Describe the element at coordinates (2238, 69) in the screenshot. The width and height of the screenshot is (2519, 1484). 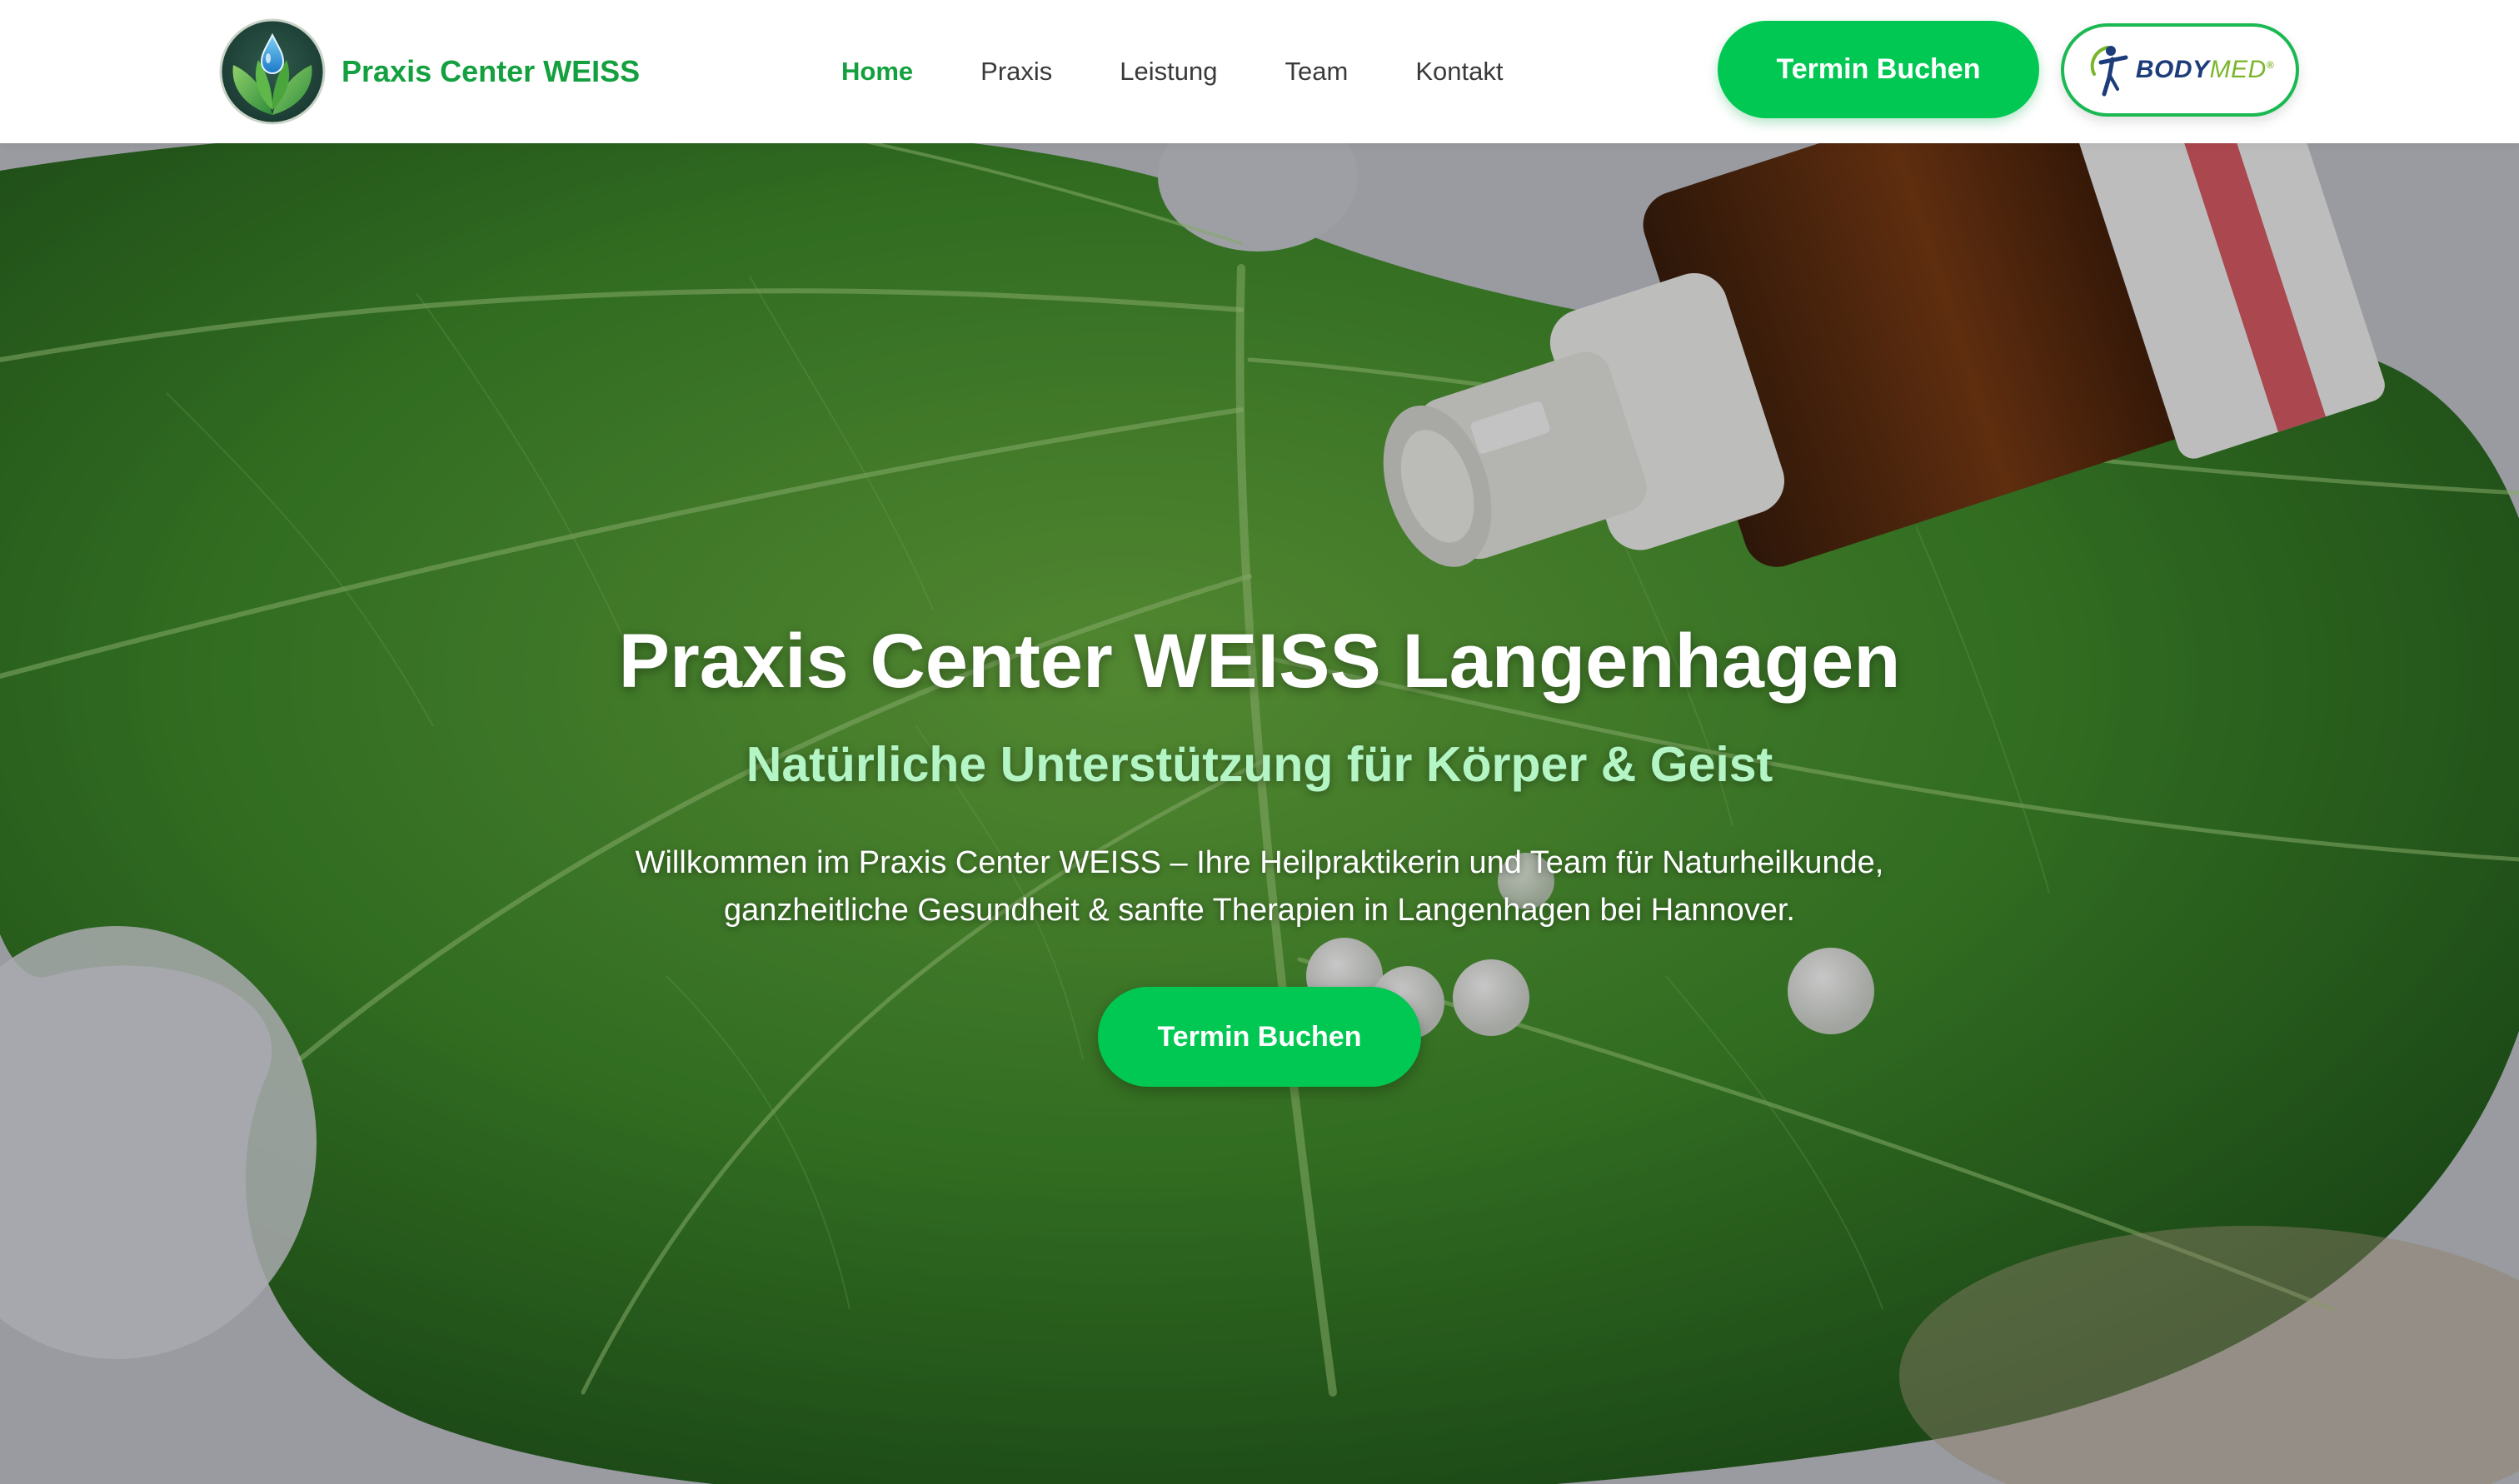
I see `bodymed-word-med: MED` at that location.